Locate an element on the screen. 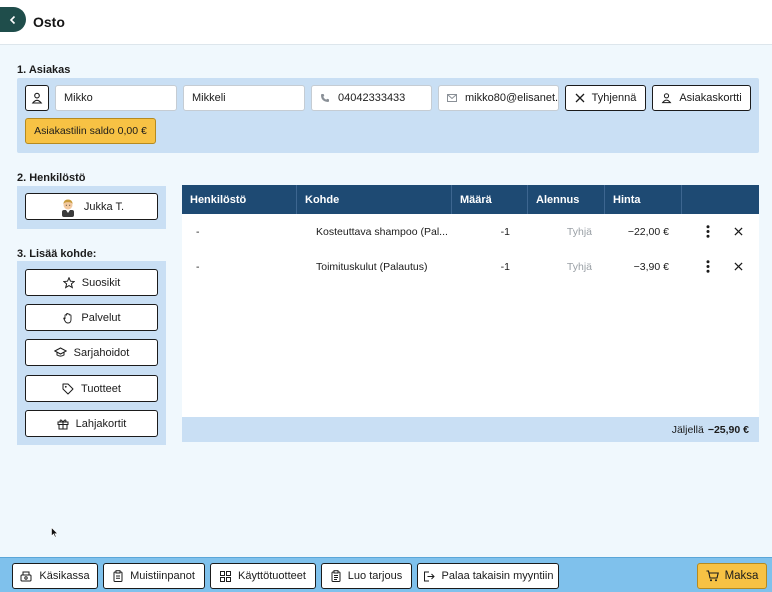 Image resolution: width=772 pixels, height=592 pixels. customer-card-button: Asiakaskortti is located at coordinates (701, 98).